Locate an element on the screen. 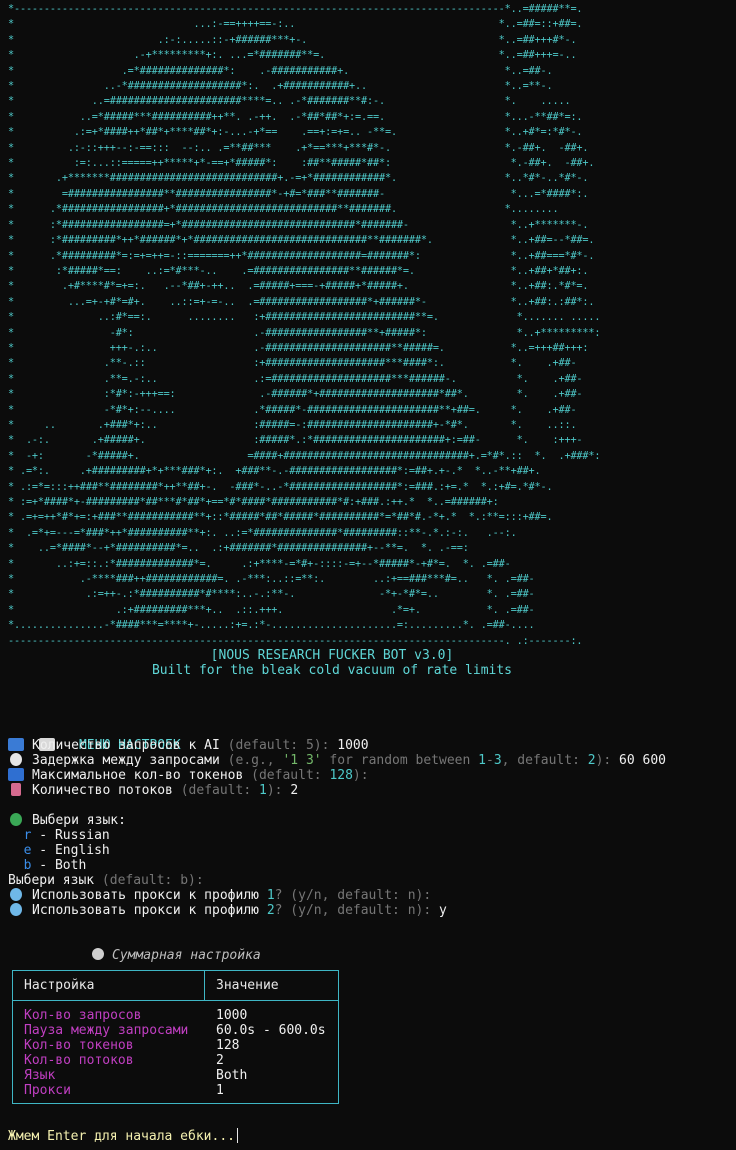 Image resolution: width=736 pixels, height=1150 pixels. table-row-value: Both is located at coordinates (232, 1075).